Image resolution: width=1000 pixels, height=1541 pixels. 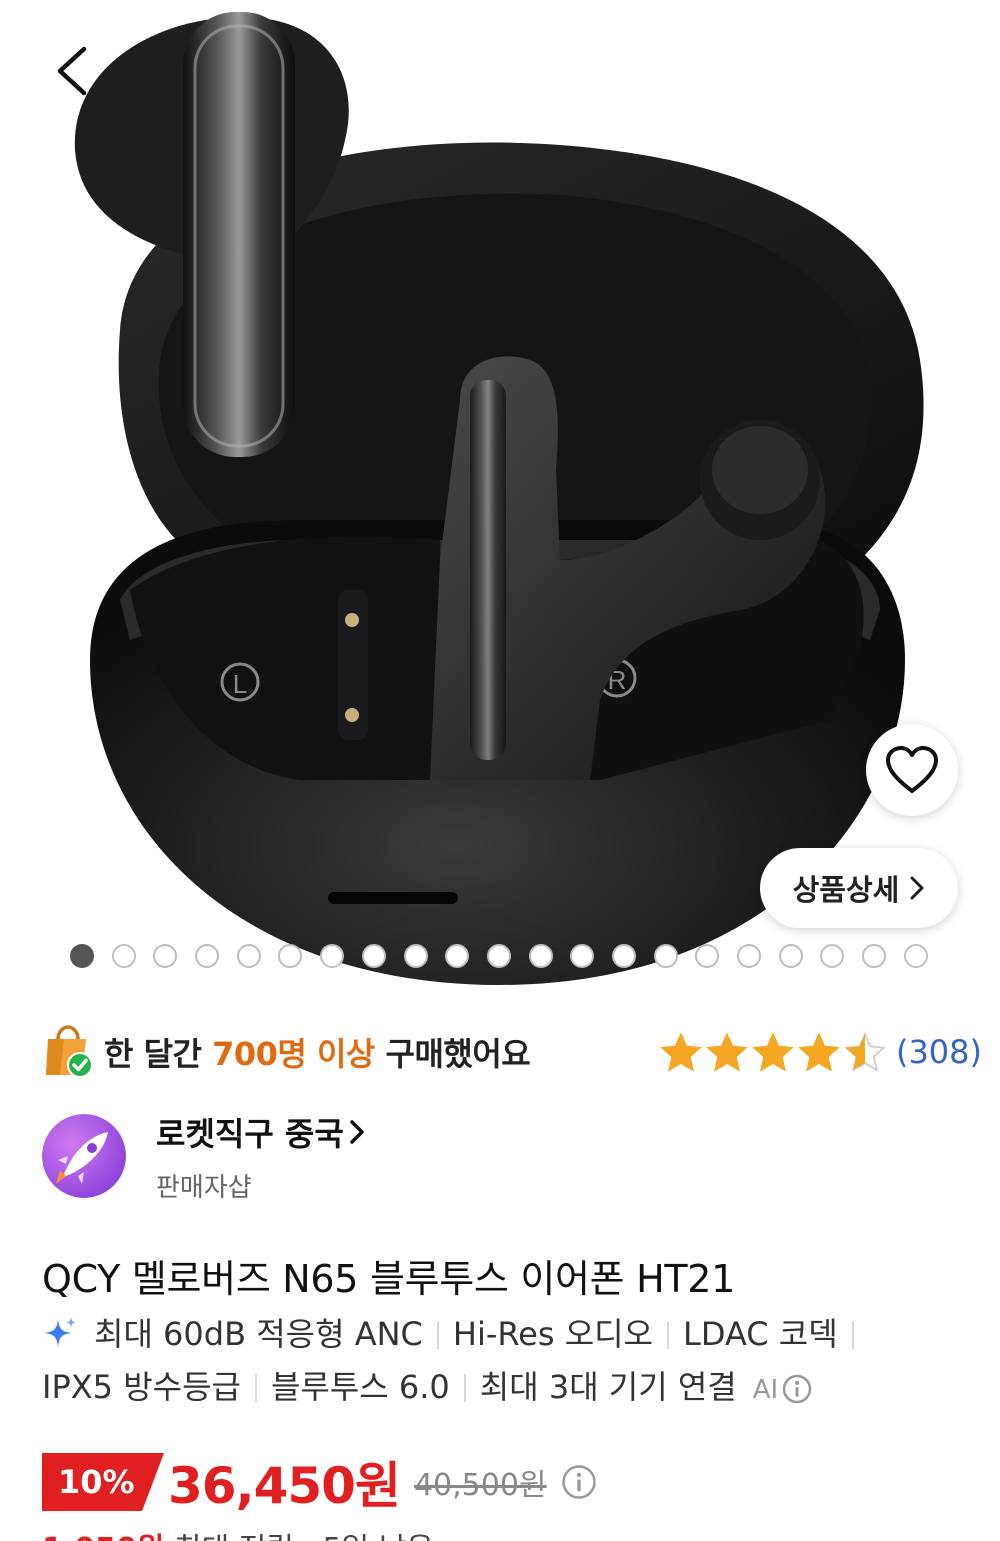 I want to click on purchase-count-highlight: 700명 이상, so click(x=293, y=1054).